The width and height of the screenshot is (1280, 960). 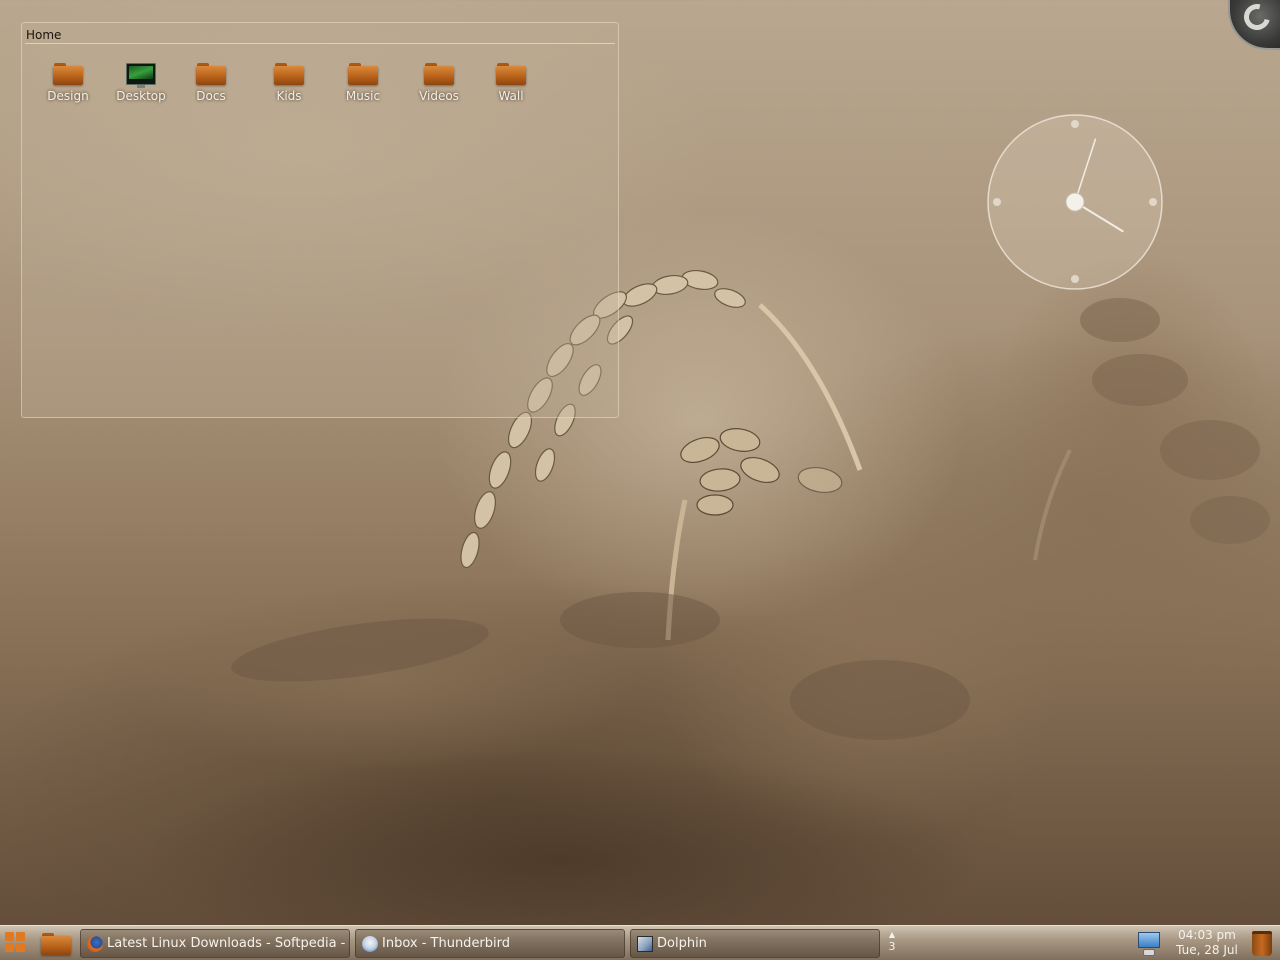 I want to click on network-monitor-icon, so click(x=1149, y=944).